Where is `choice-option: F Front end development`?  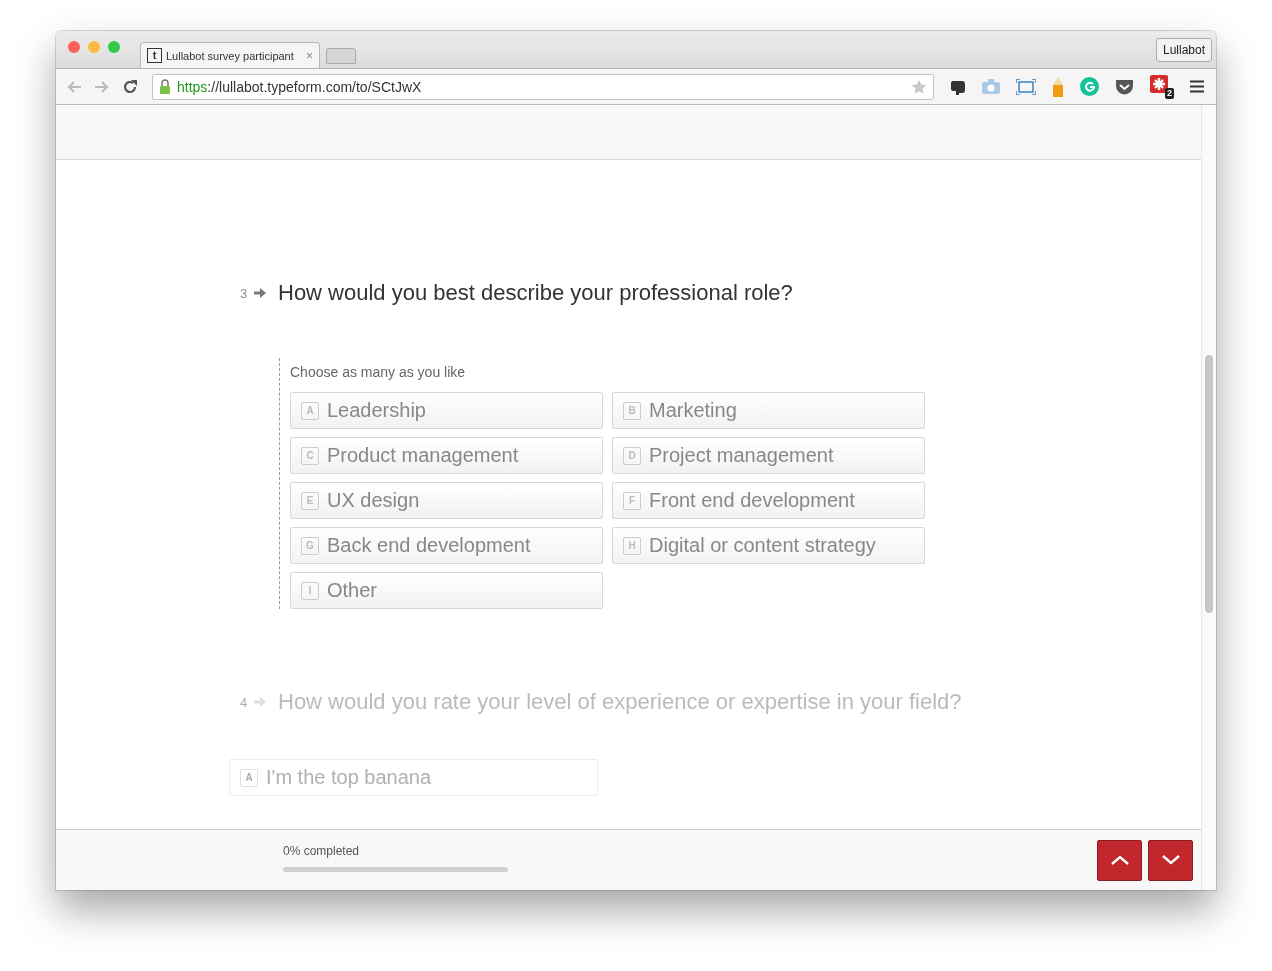 choice-option: F Front end development is located at coordinates (768, 500).